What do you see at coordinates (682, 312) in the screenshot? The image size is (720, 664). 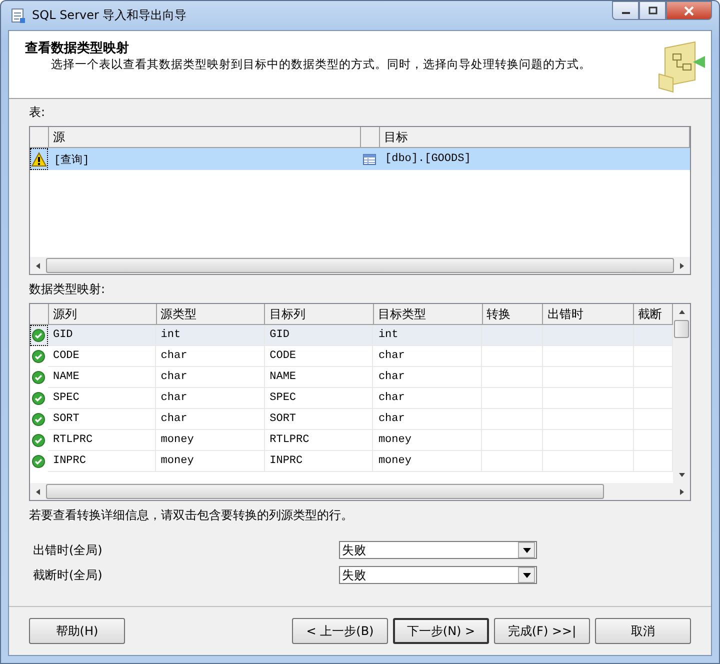 I see `scroll-up-icon` at bounding box center [682, 312].